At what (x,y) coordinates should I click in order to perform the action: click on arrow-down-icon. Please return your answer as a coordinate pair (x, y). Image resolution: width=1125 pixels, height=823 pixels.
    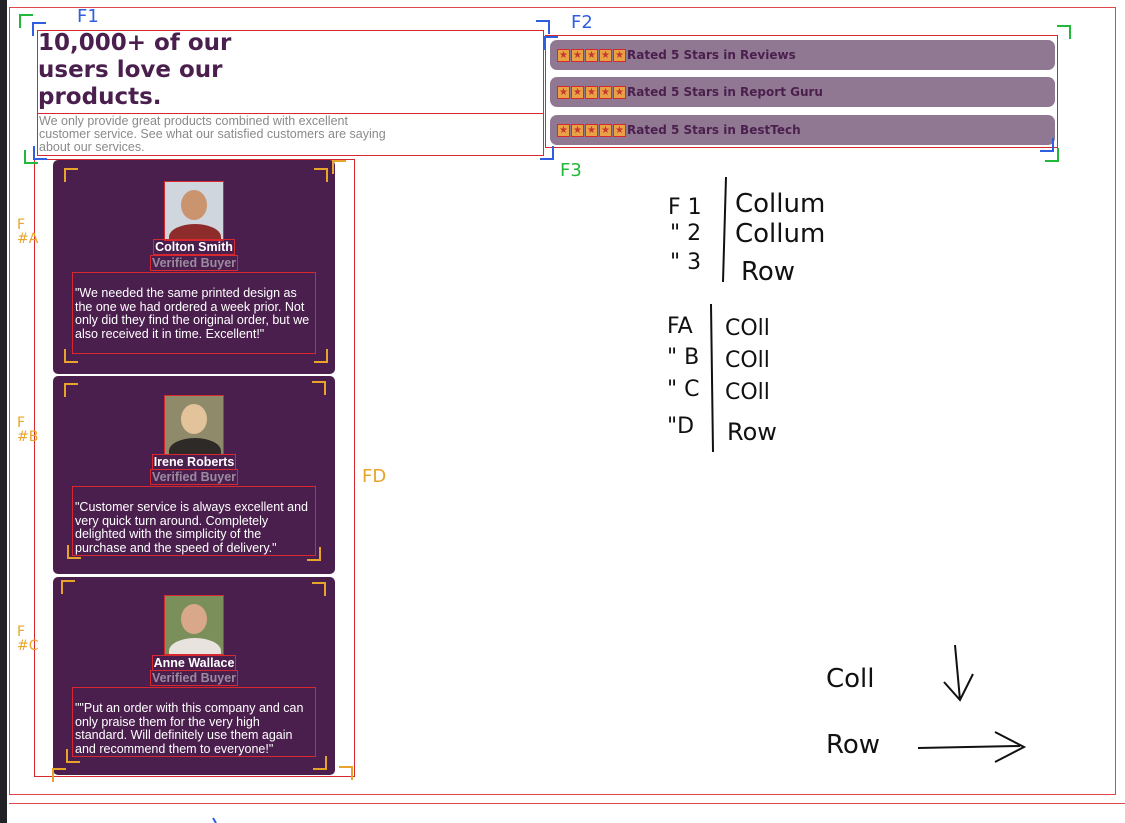
    Looking at the image, I should click on (958, 673).